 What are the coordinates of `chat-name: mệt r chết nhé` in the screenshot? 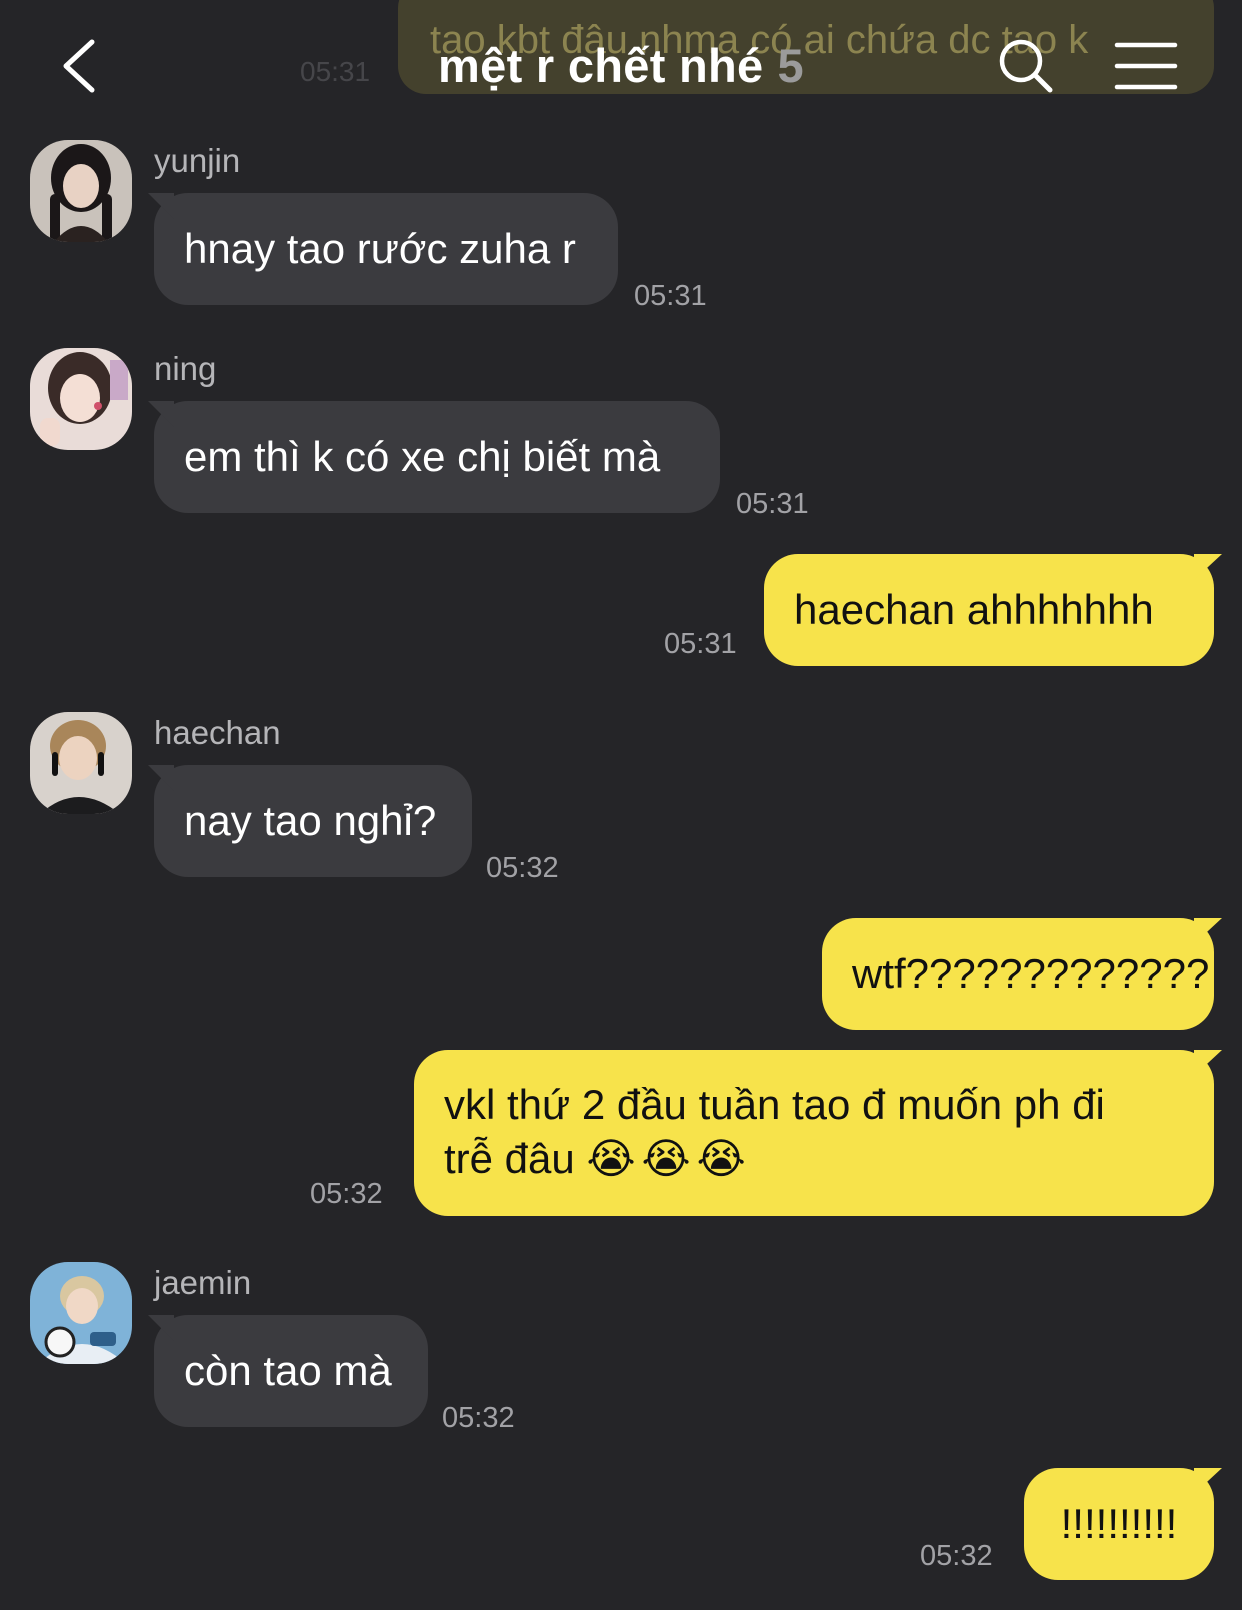 It's located at (601, 65).